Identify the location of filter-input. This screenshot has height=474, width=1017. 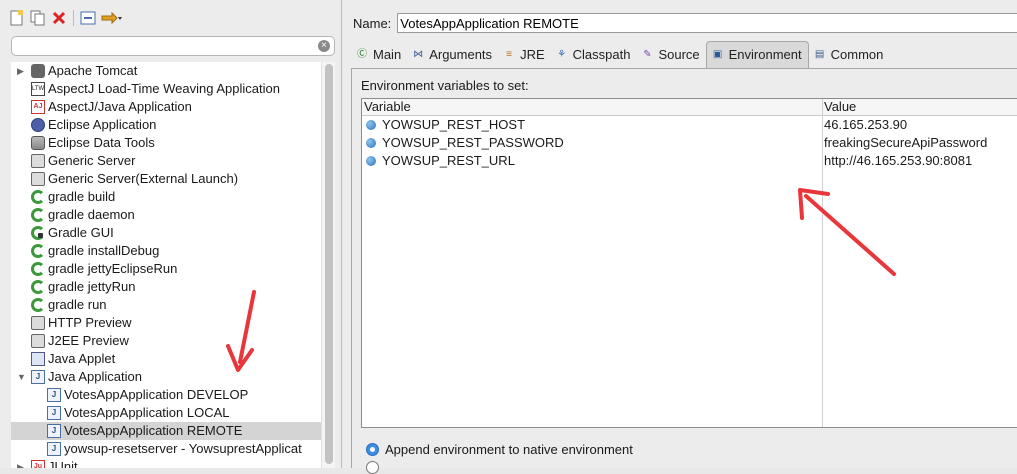
(163, 46).